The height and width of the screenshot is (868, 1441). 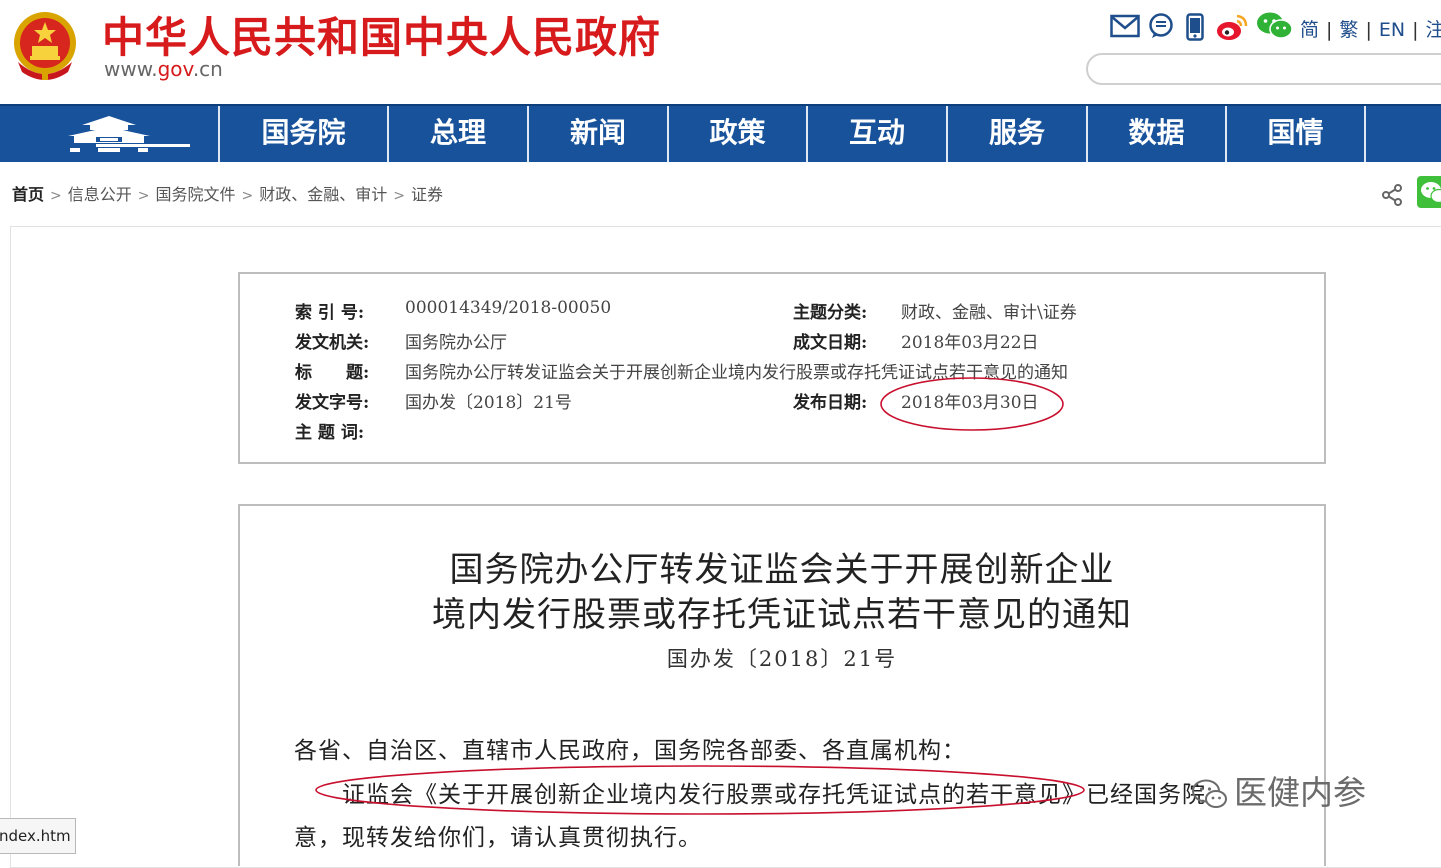 I want to click on index-number-value: 000014349/2018-00050, so click(x=508, y=308).